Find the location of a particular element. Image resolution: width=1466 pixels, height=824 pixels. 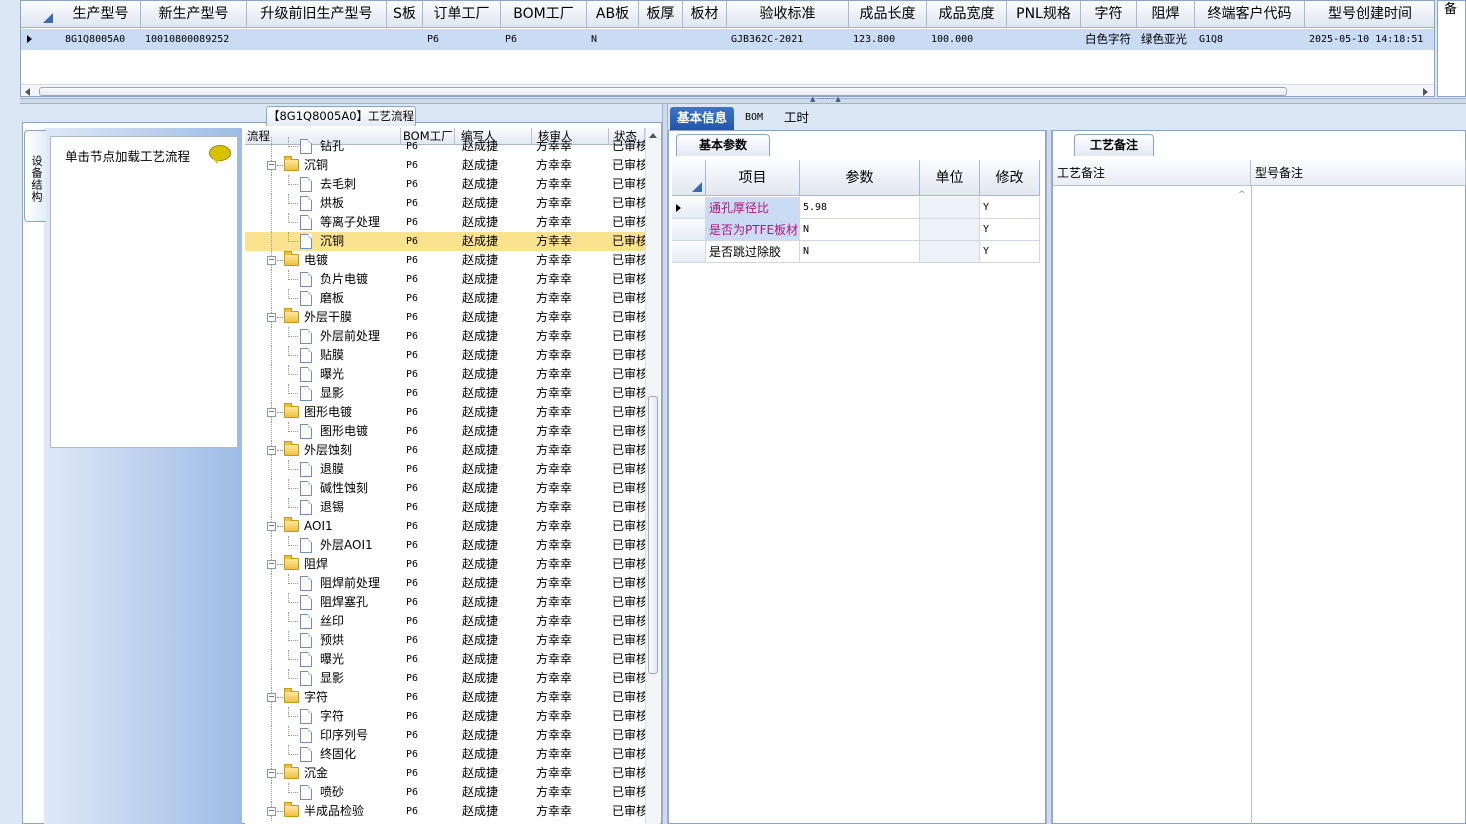

column-header: 型号创建时间 is located at coordinates (1369, 14).